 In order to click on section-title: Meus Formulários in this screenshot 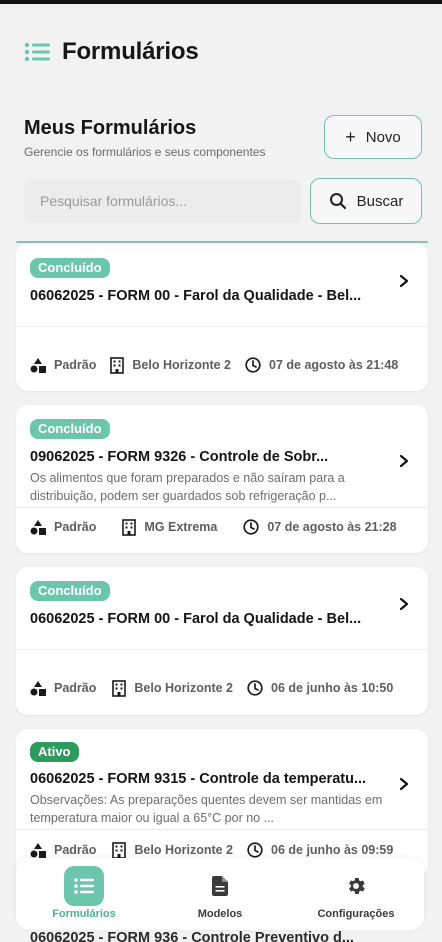, I will do `click(110, 128)`.